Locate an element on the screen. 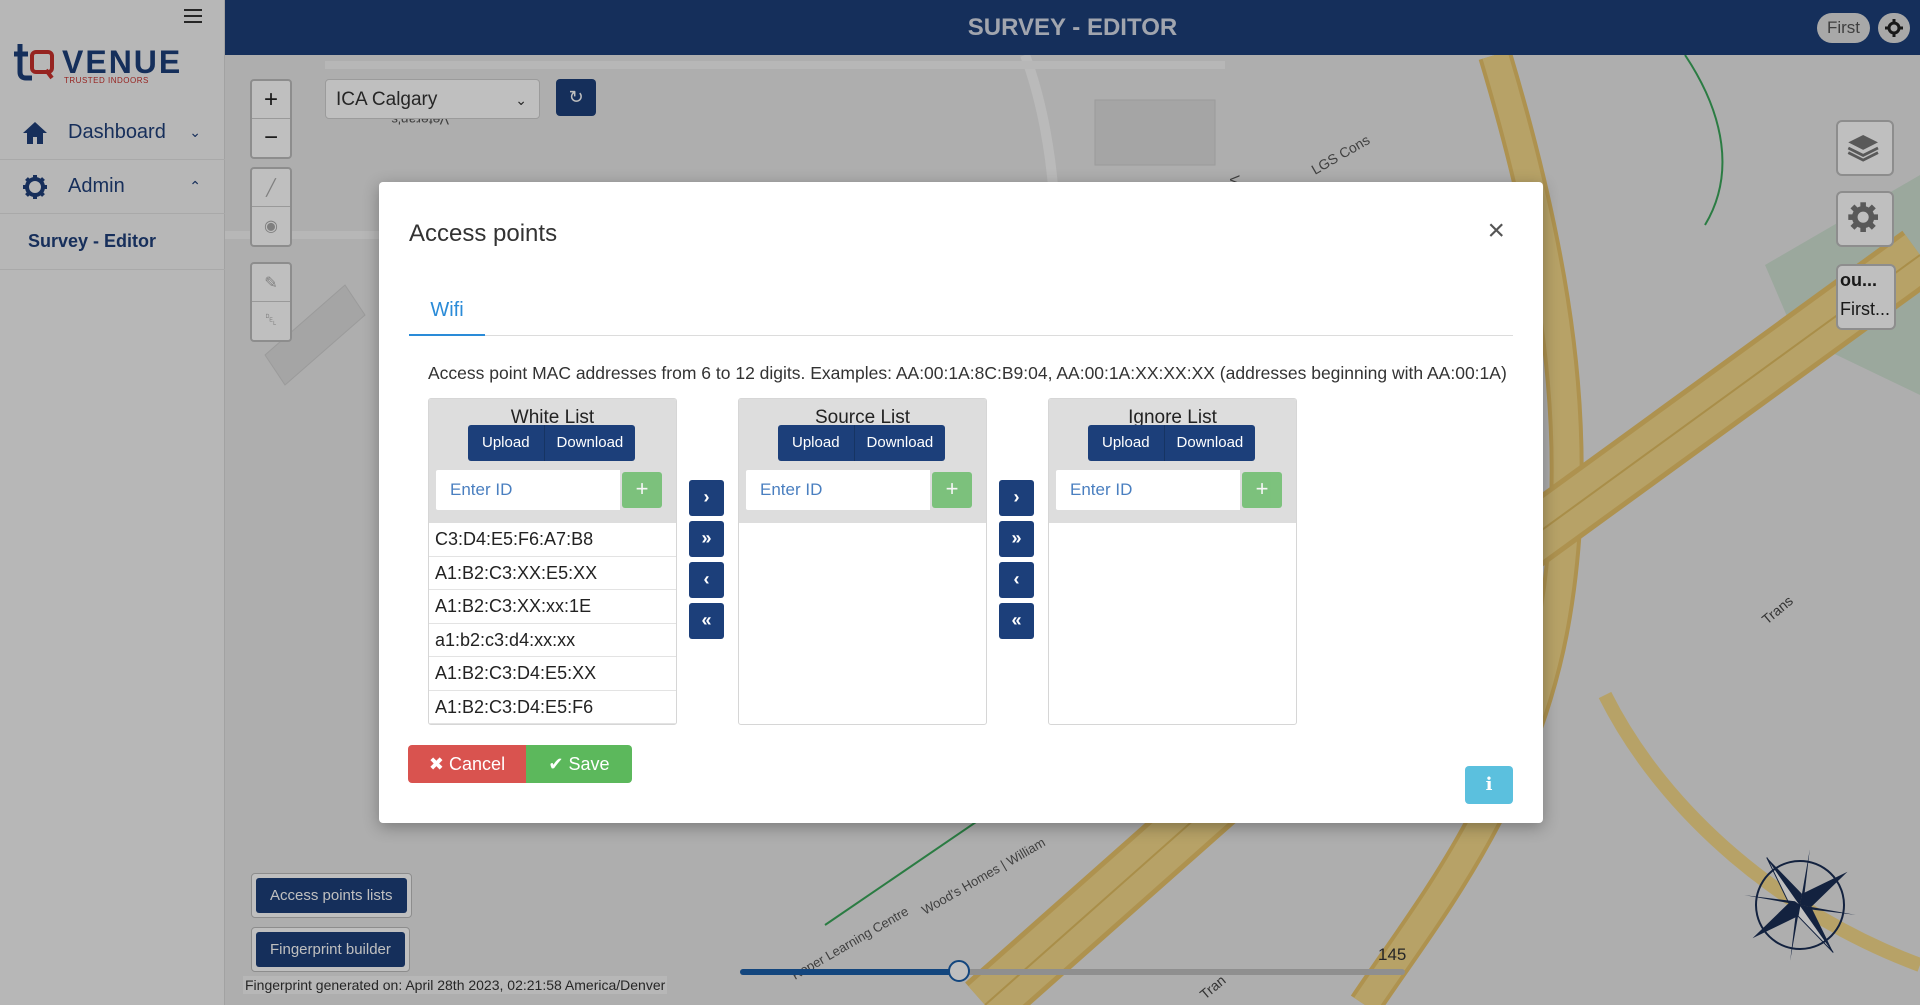  modal-title: Access points is located at coordinates (483, 233).